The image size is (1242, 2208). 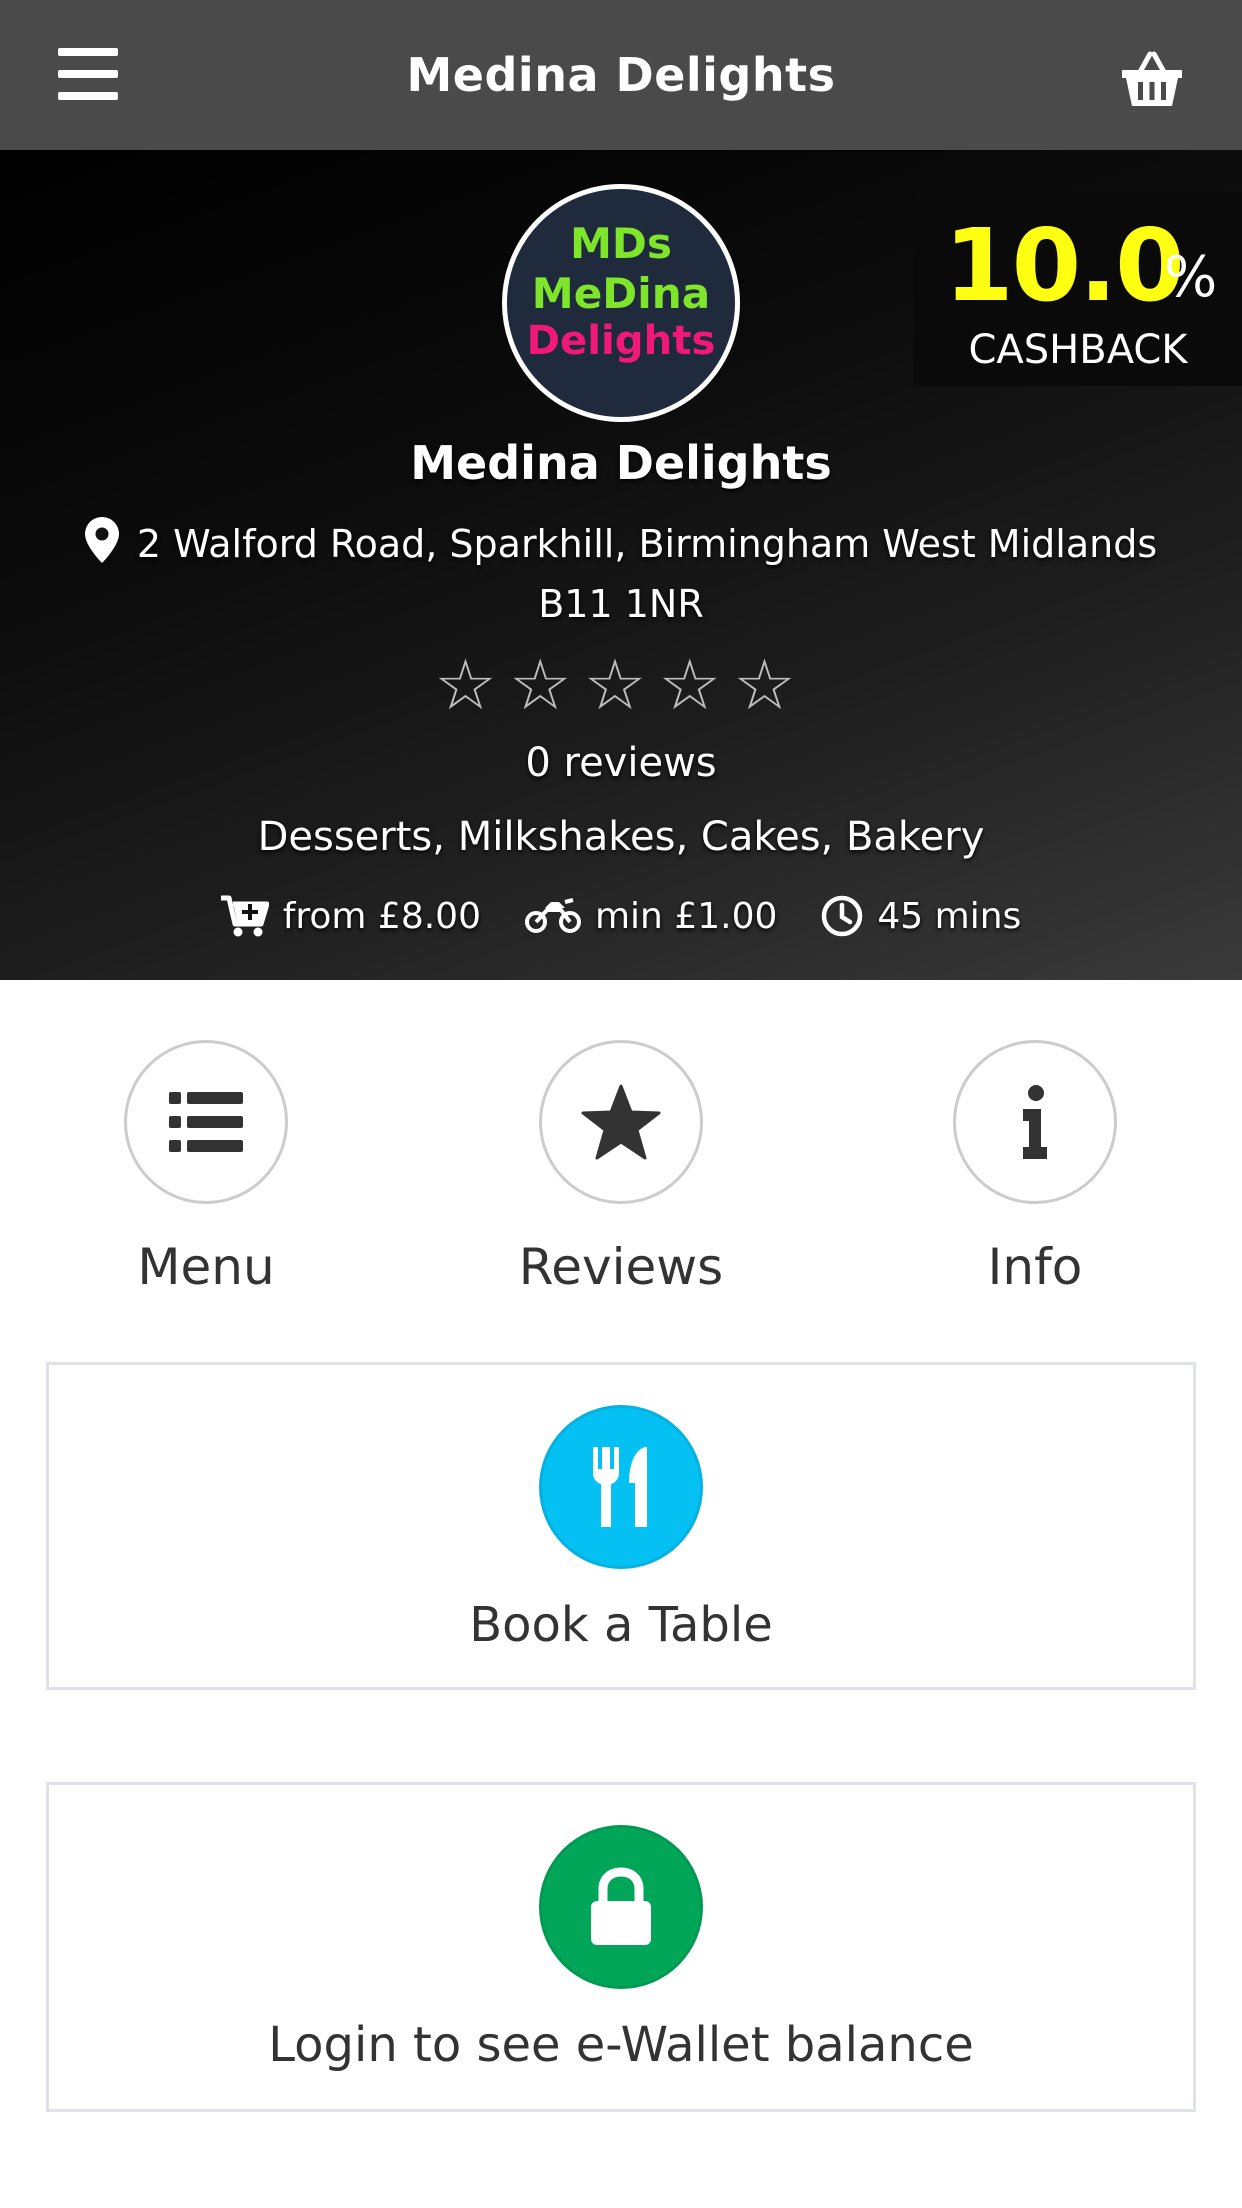 What do you see at coordinates (88, 74) in the screenshot?
I see `hamburger-menu-icon` at bounding box center [88, 74].